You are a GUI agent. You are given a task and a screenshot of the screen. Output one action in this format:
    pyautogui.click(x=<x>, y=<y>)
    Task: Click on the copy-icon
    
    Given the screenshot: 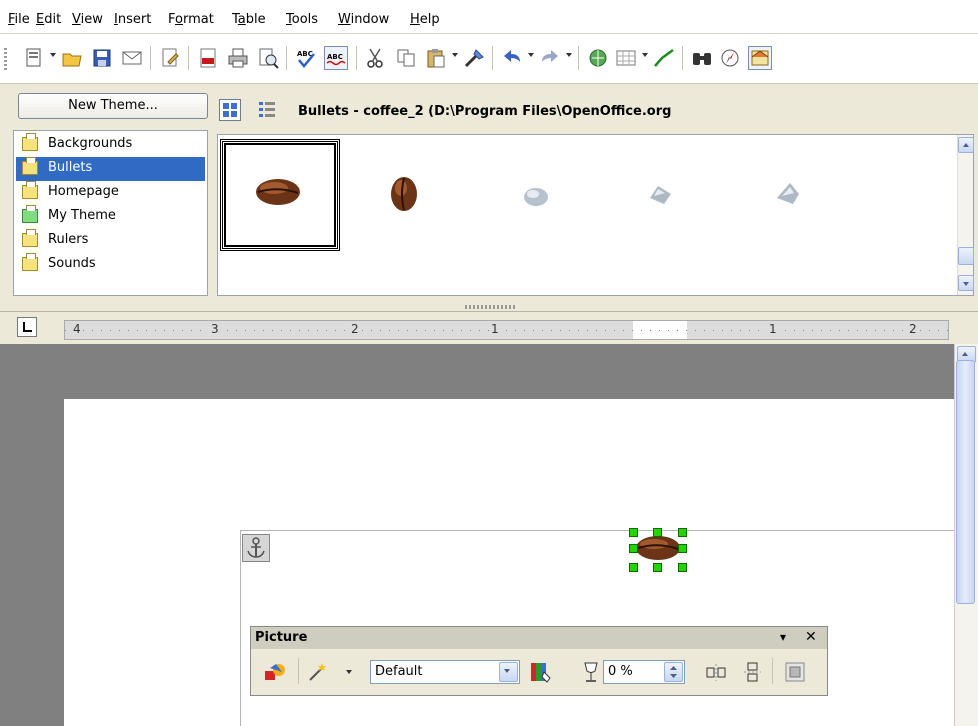 What is the action you would take?
    pyautogui.click(x=406, y=58)
    